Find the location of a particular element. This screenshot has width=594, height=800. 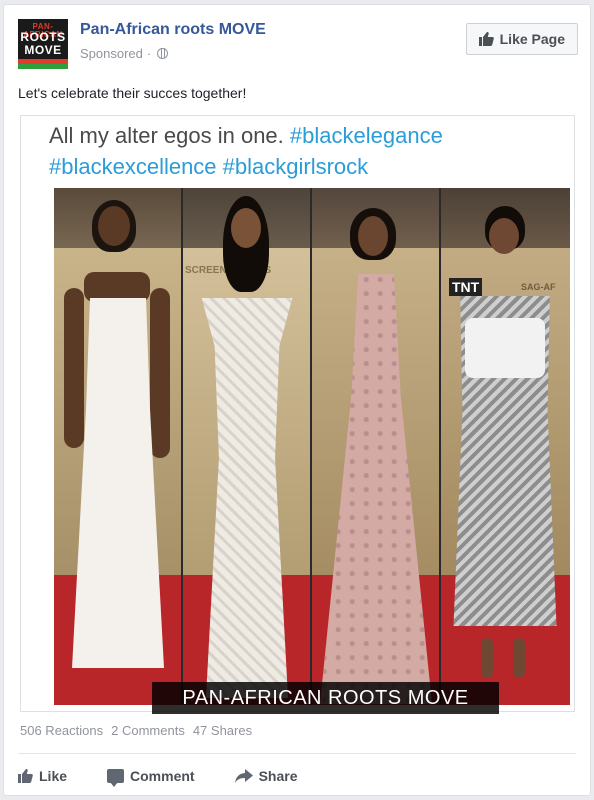

comment-button: Comment is located at coordinates (151, 777).